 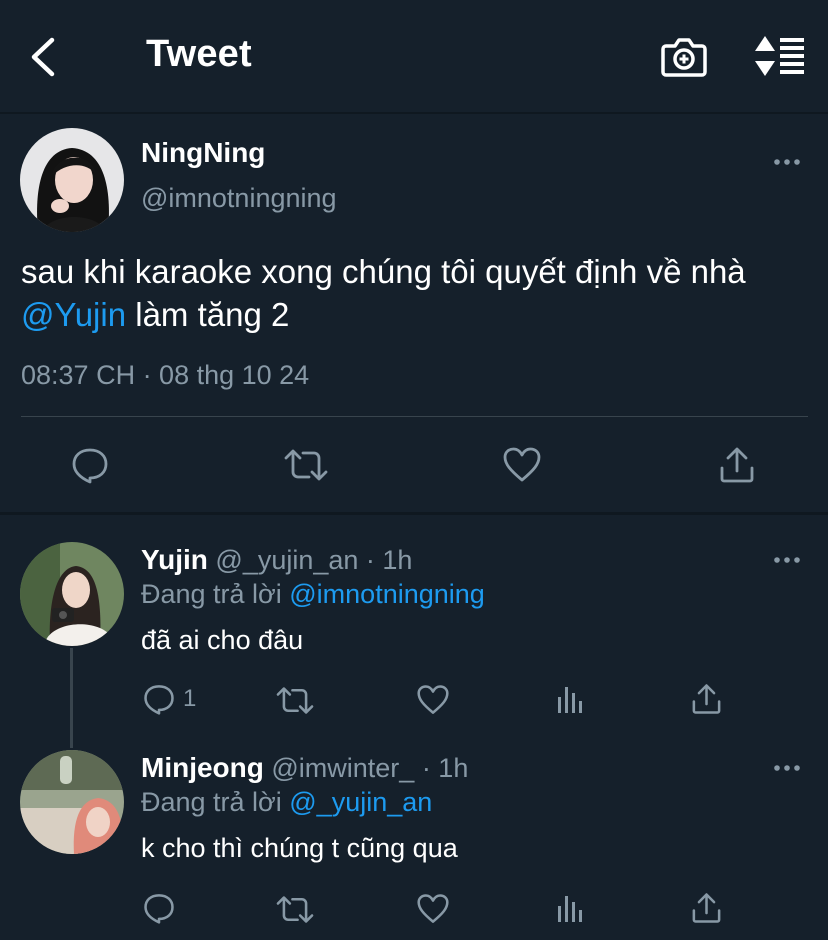 I want to click on camera-add-icon, so click(x=684, y=57).